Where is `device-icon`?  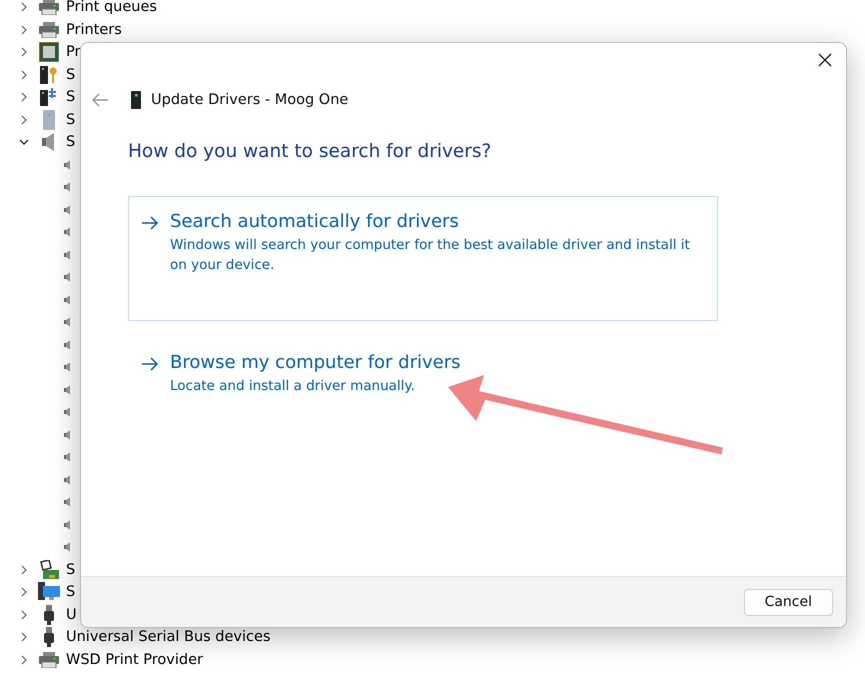 device-icon is located at coordinates (136, 100).